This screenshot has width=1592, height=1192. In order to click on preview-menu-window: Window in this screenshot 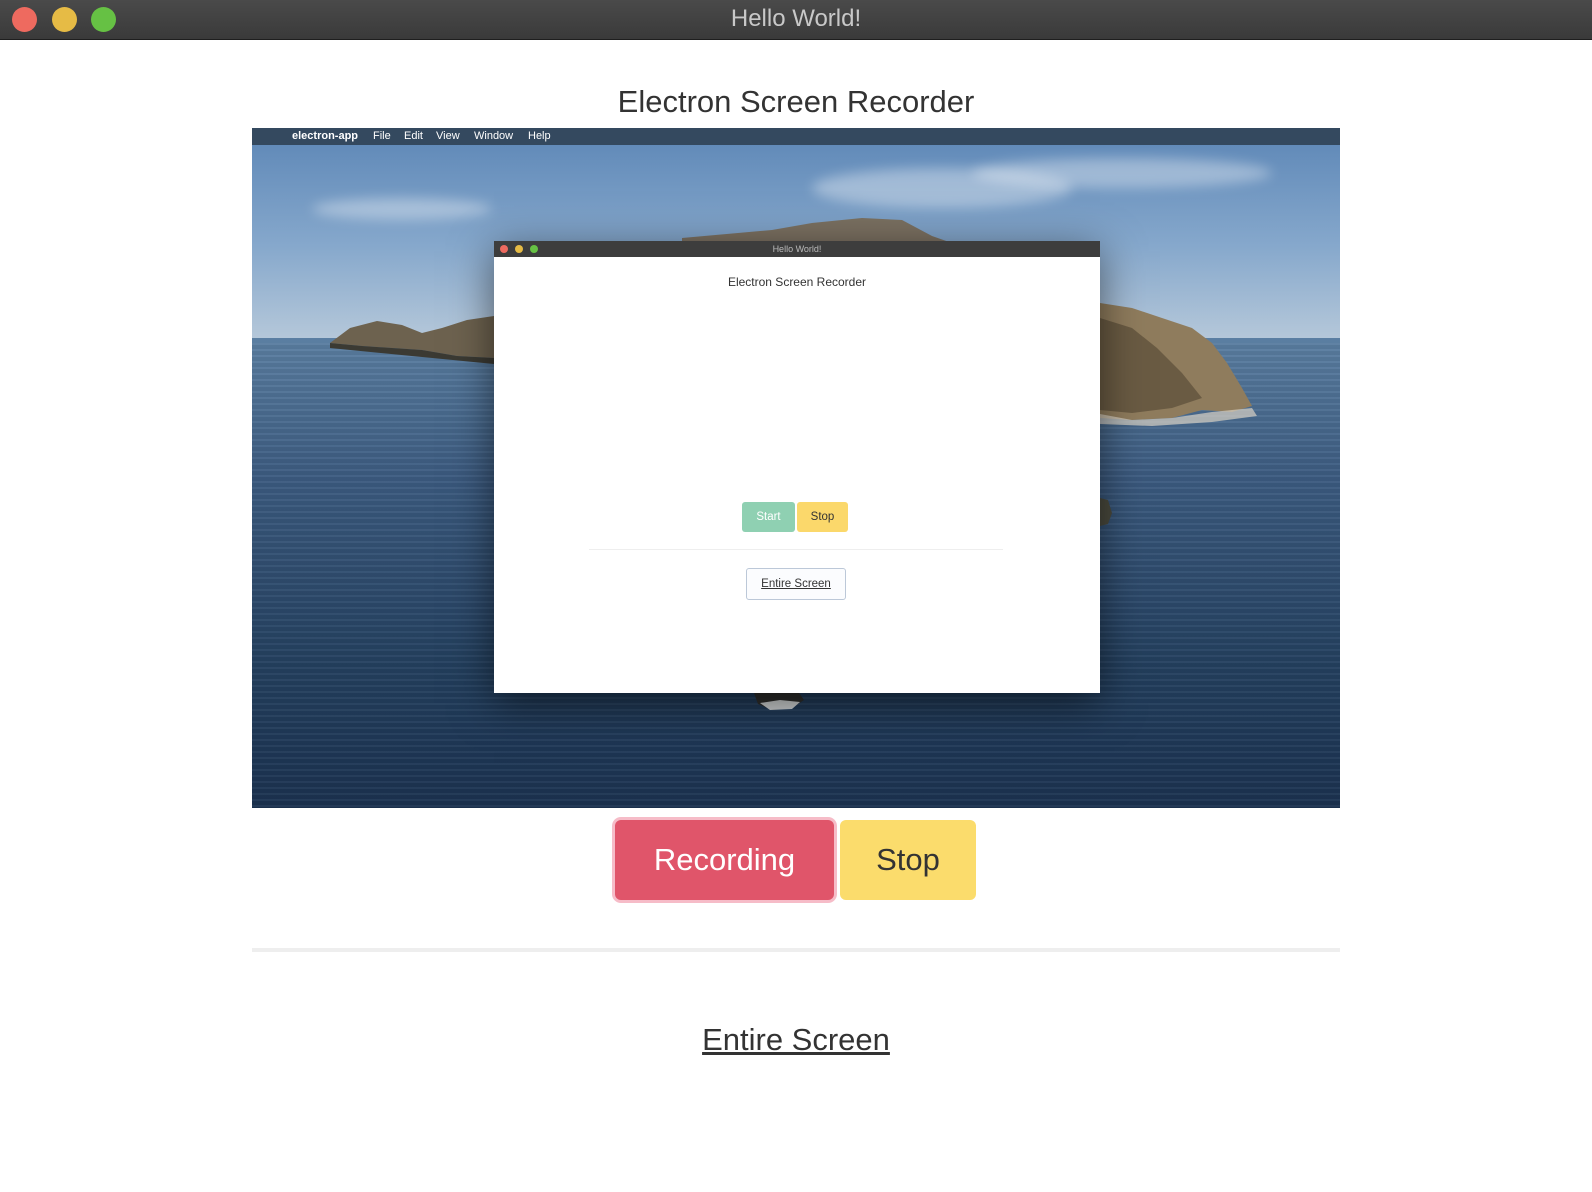, I will do `click(494, 136)`.